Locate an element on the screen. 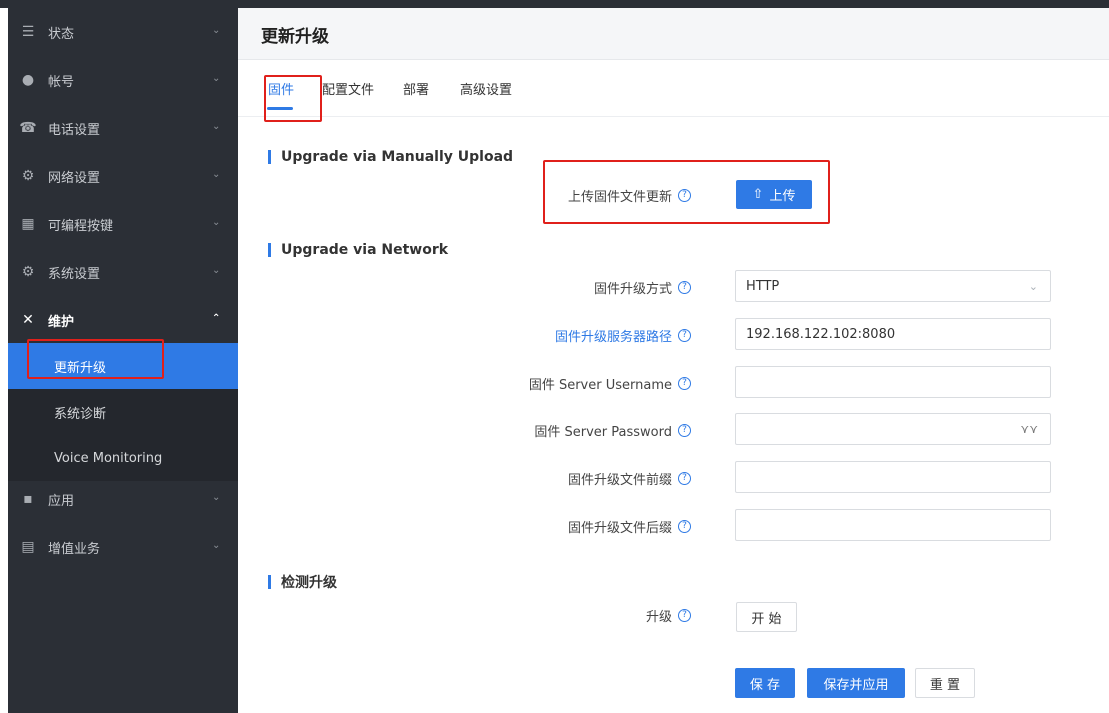 This screenshot has width=1109, height=713. sidebar-item-label: 可编程按键 is located at coordinates (81, 226).